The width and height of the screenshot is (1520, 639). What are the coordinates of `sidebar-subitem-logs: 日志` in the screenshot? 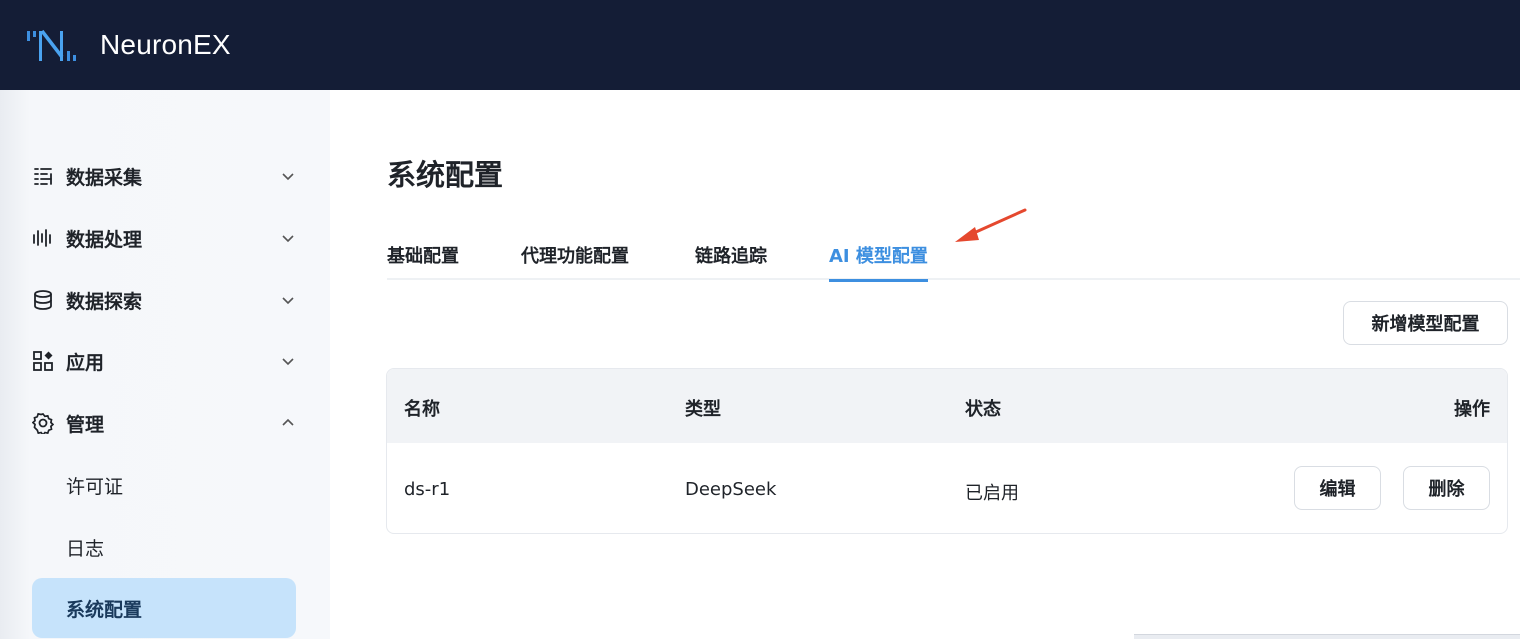 It's located at (164, 547).